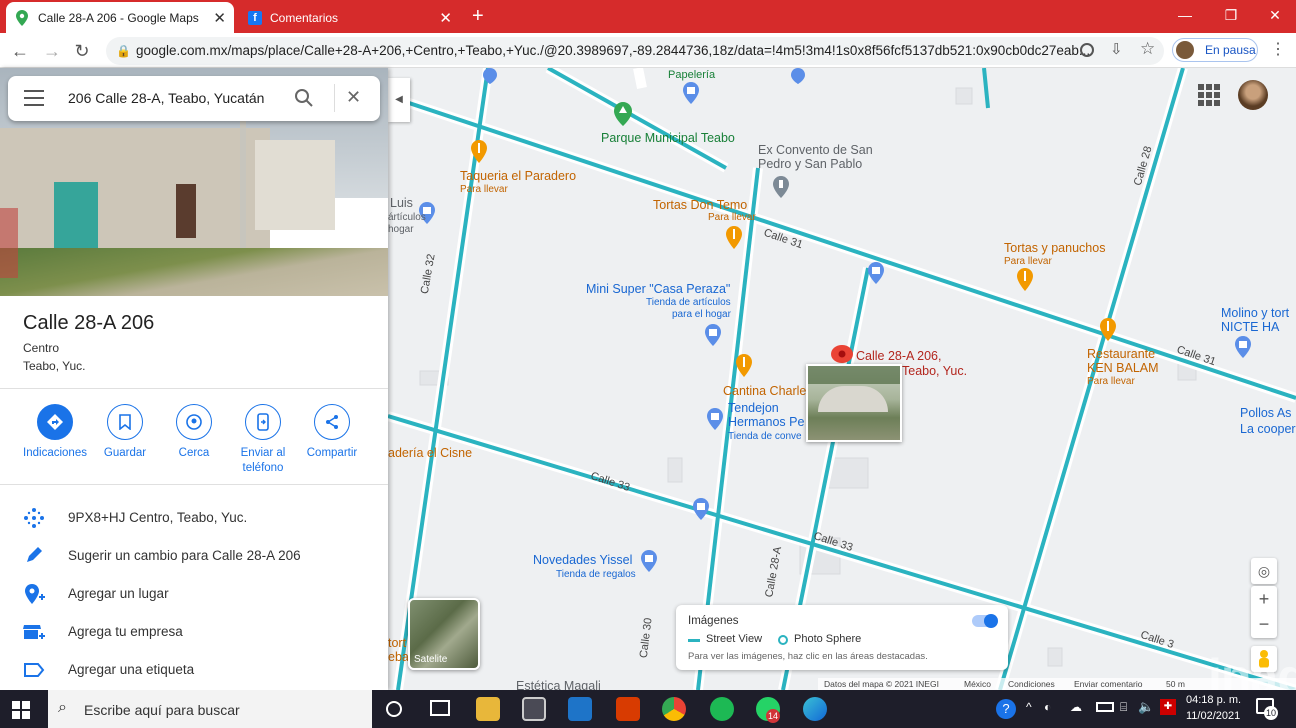  I want to click on satellite-toggle: Satelite, so click(444, 634).